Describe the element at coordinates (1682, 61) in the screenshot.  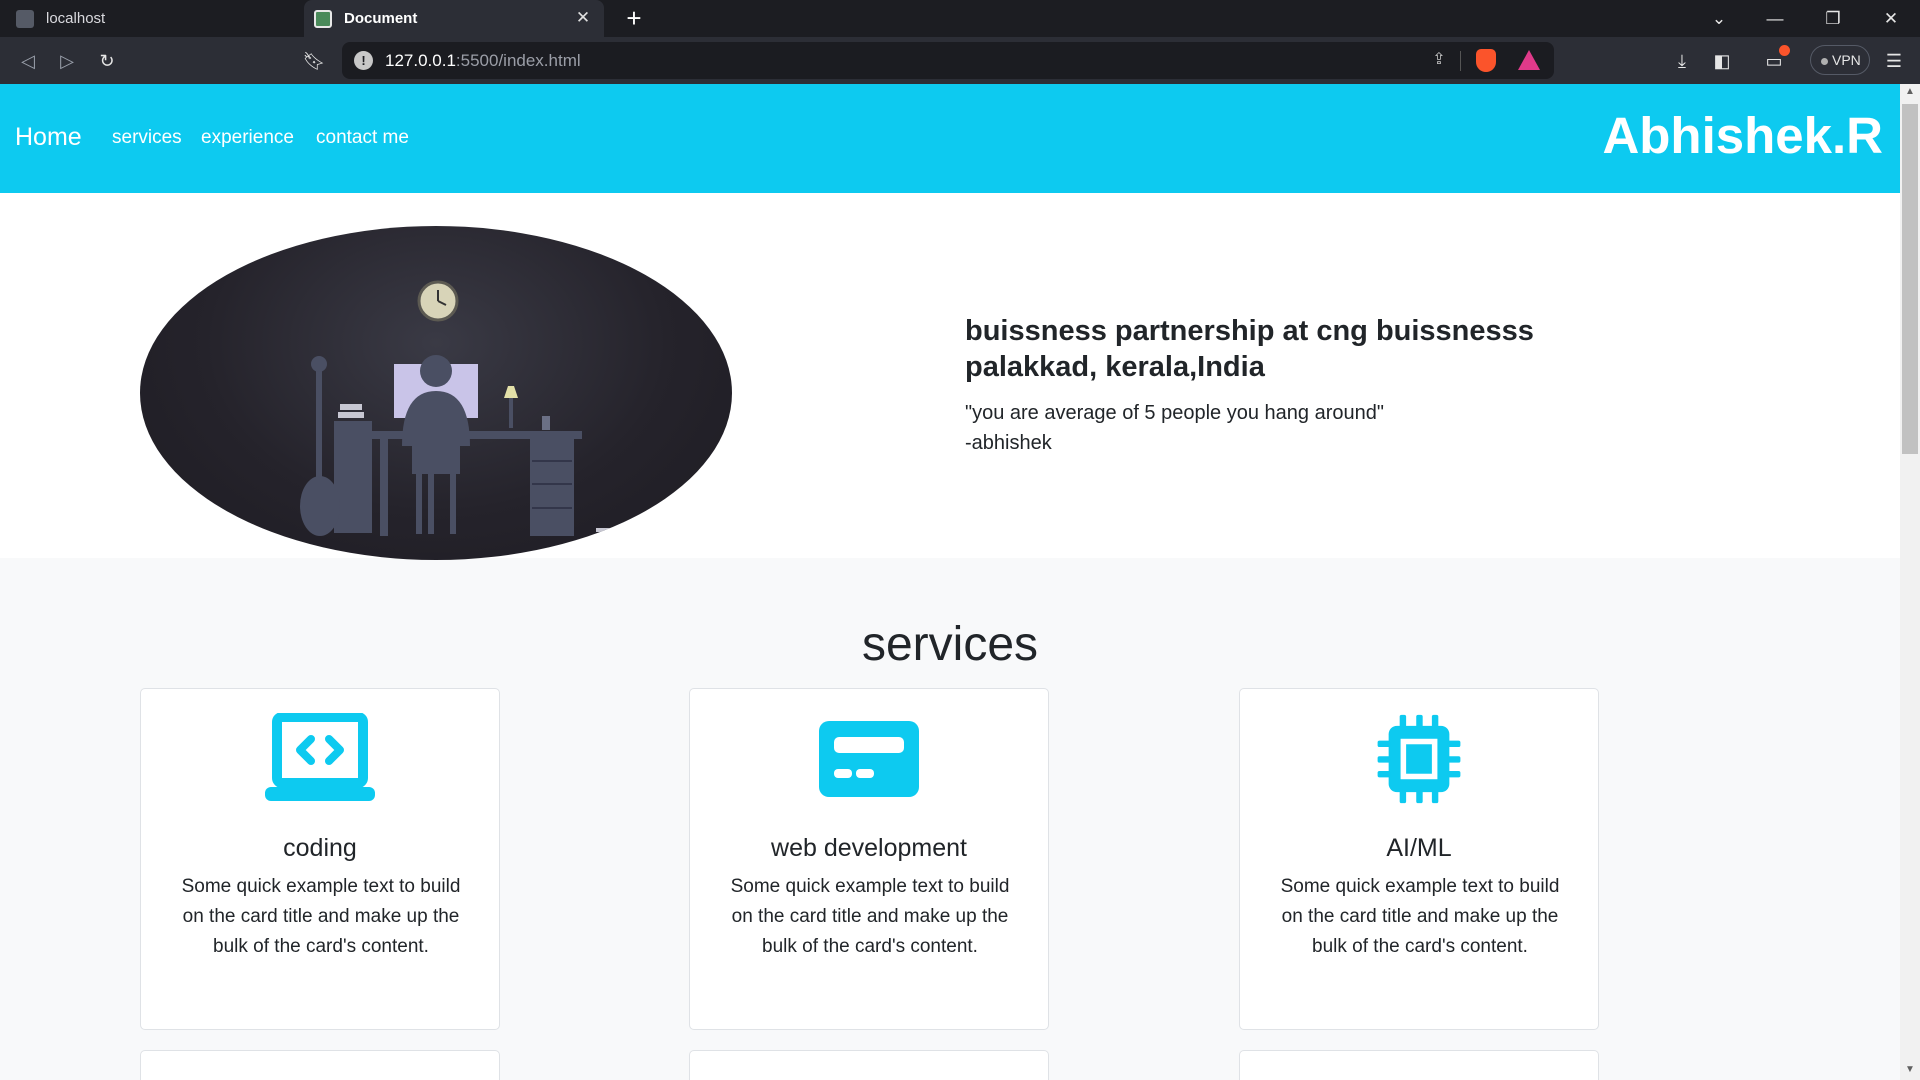
I see `download-icon: ⤓` at that location.